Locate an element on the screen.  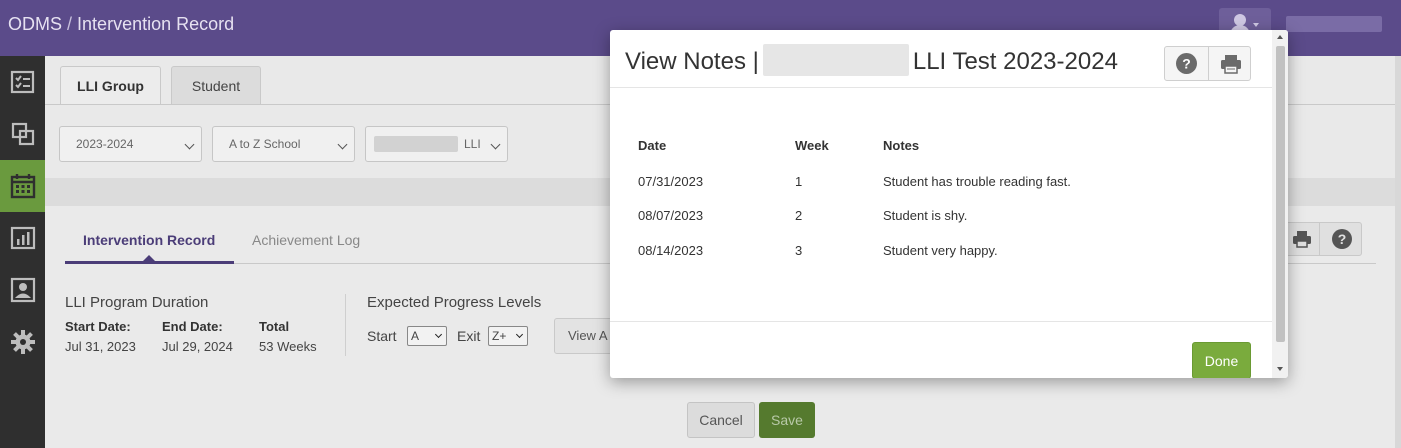
active-tab-indicator is located at coordinates (149, 262).